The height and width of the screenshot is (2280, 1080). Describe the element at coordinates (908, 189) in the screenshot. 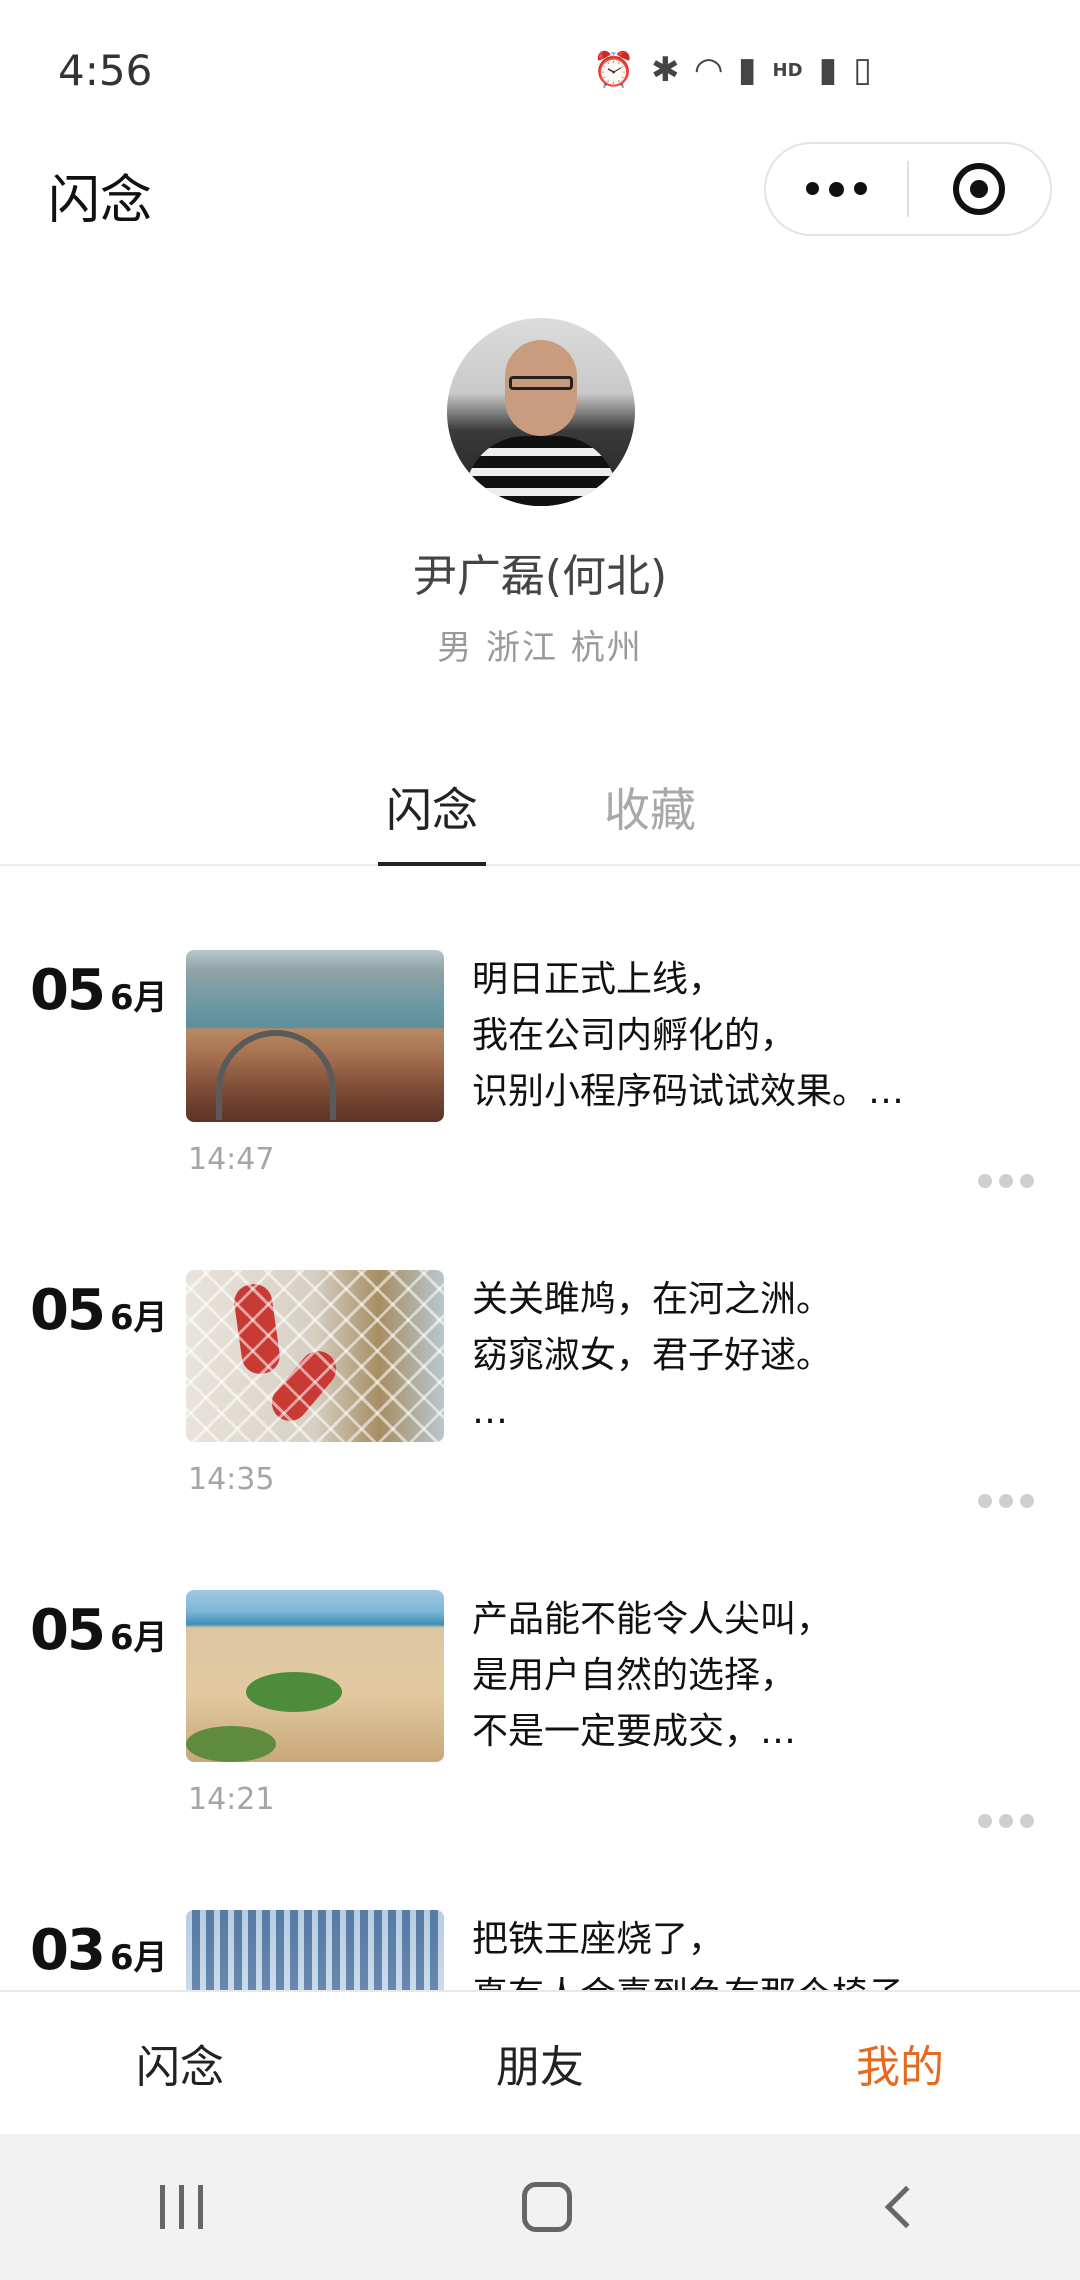

I see `mini-program-capsule` at that location.